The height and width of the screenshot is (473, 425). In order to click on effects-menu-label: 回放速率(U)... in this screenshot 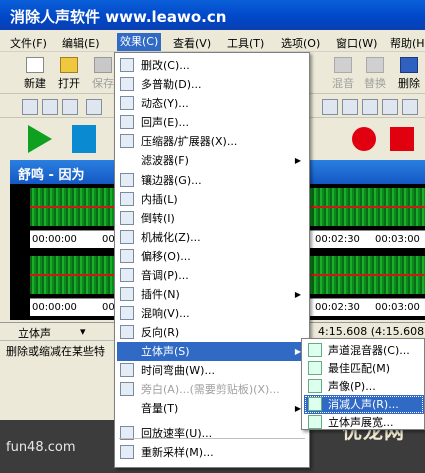, I will do `click(177, 433)`.